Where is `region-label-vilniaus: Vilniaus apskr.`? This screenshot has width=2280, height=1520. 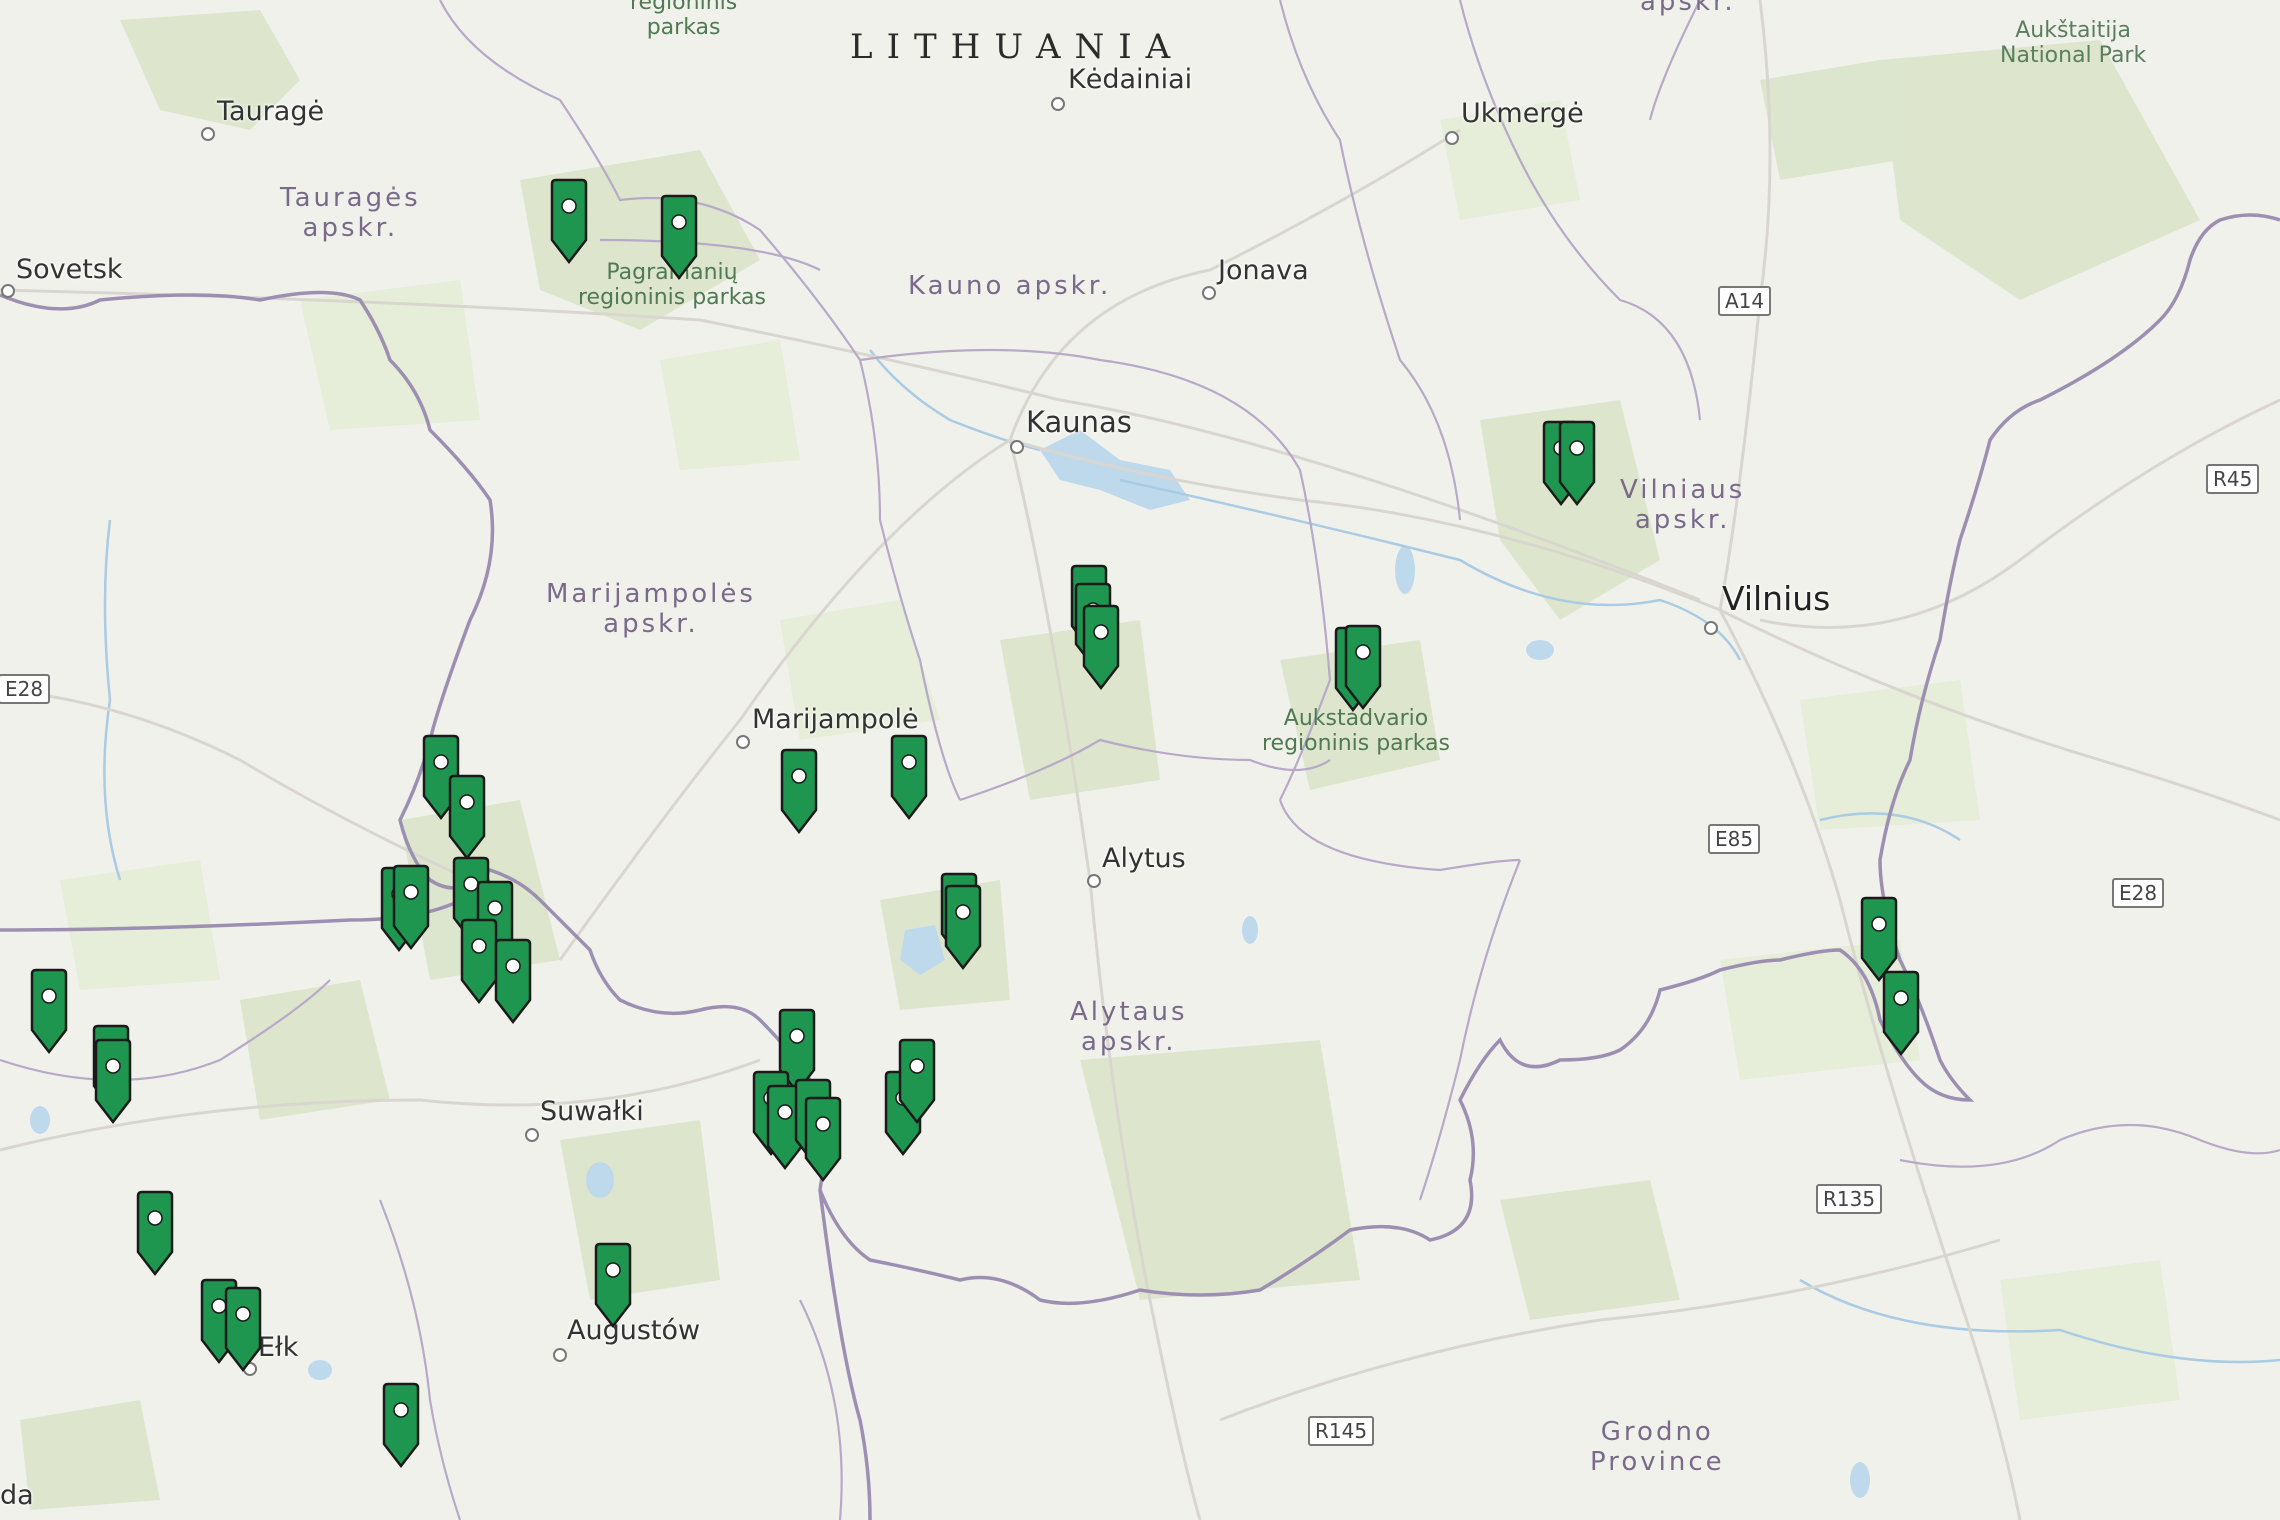
region-label-vilniaus: Vilniaus apskr. is located at coordinates (1683, 505).